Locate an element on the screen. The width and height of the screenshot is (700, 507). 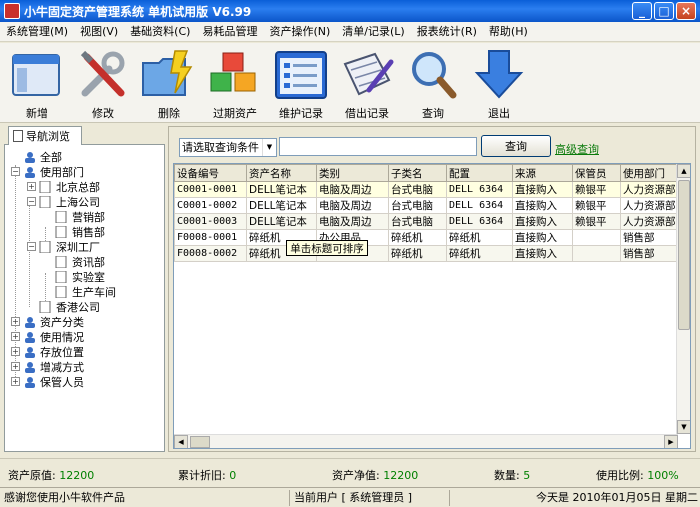
horizontal-scrollbar: ◀ ▶ is located at coordinates (426, 441).